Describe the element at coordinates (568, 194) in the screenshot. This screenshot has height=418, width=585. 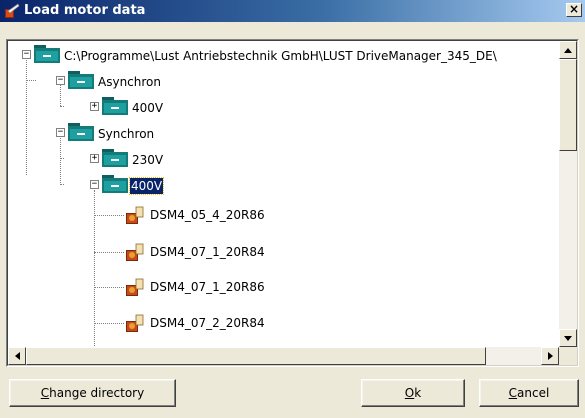
I see `vertical-scrollbar` at that location.